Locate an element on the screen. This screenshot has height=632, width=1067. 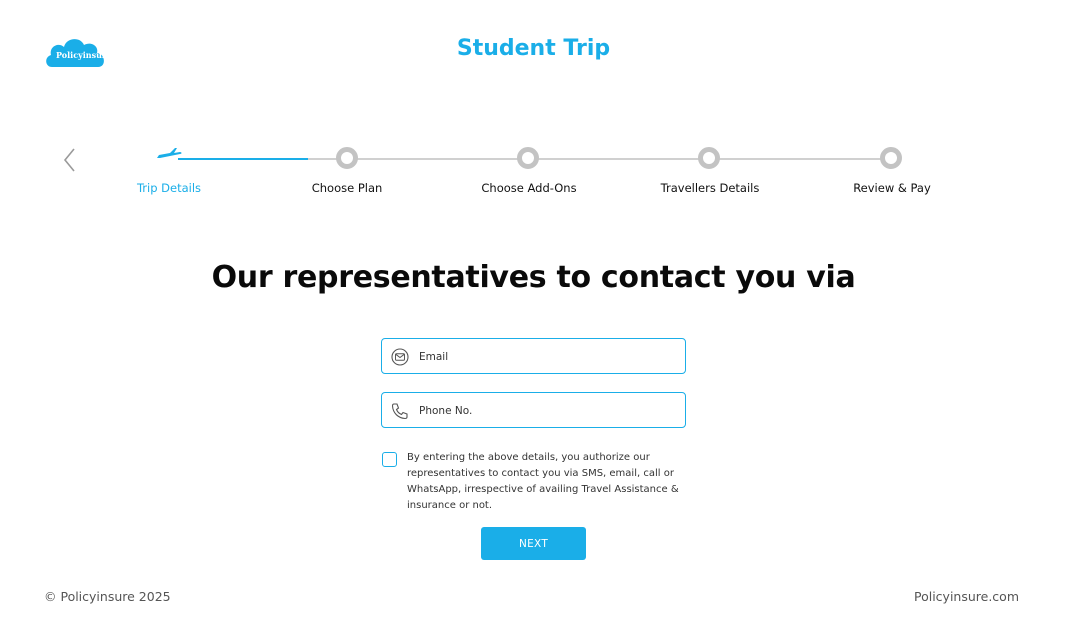
step-label-choose-add-ons: Choose Add-Ons is located at coordinates (528, 188).